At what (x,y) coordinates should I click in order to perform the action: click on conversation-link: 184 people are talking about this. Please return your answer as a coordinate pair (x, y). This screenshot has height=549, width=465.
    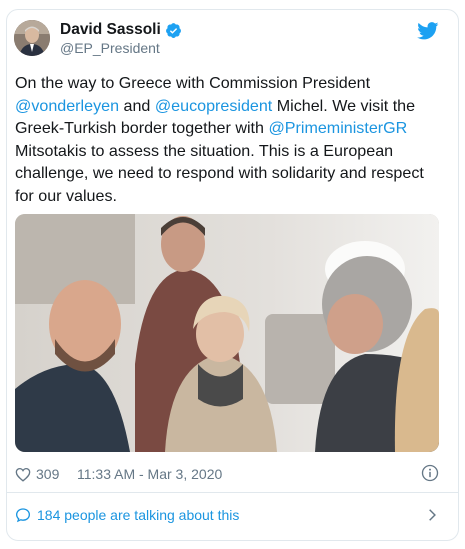
    Looking at the image, I should click on (227, 516).